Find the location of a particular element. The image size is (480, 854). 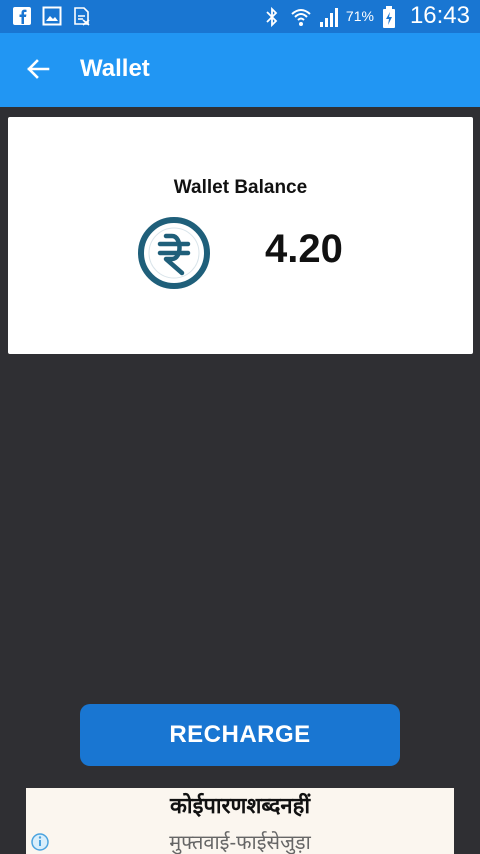

battery-icon is located at coordinates (392, 17).